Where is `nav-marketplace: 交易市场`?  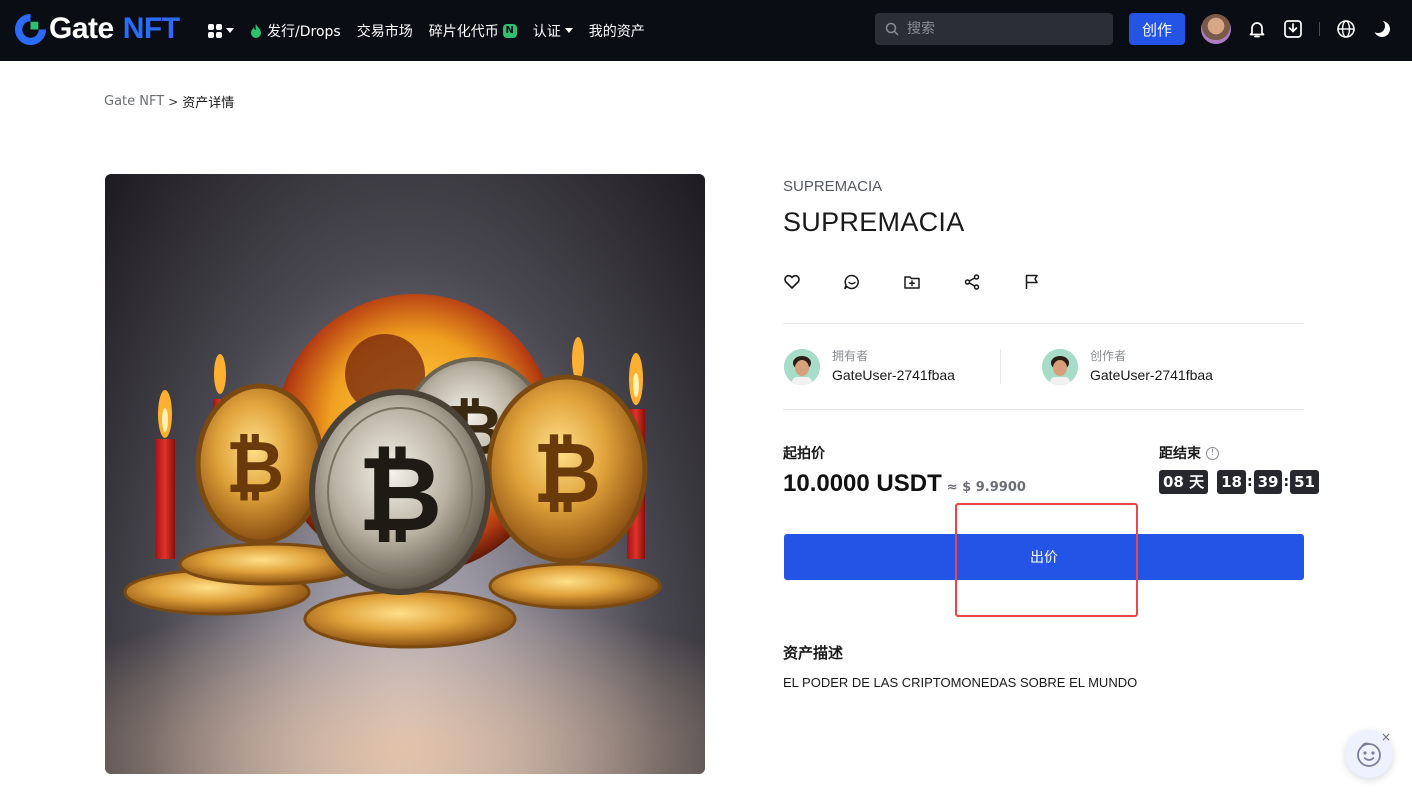 nav-marketplace: 交易市场 is located at coordinates (385, 31).